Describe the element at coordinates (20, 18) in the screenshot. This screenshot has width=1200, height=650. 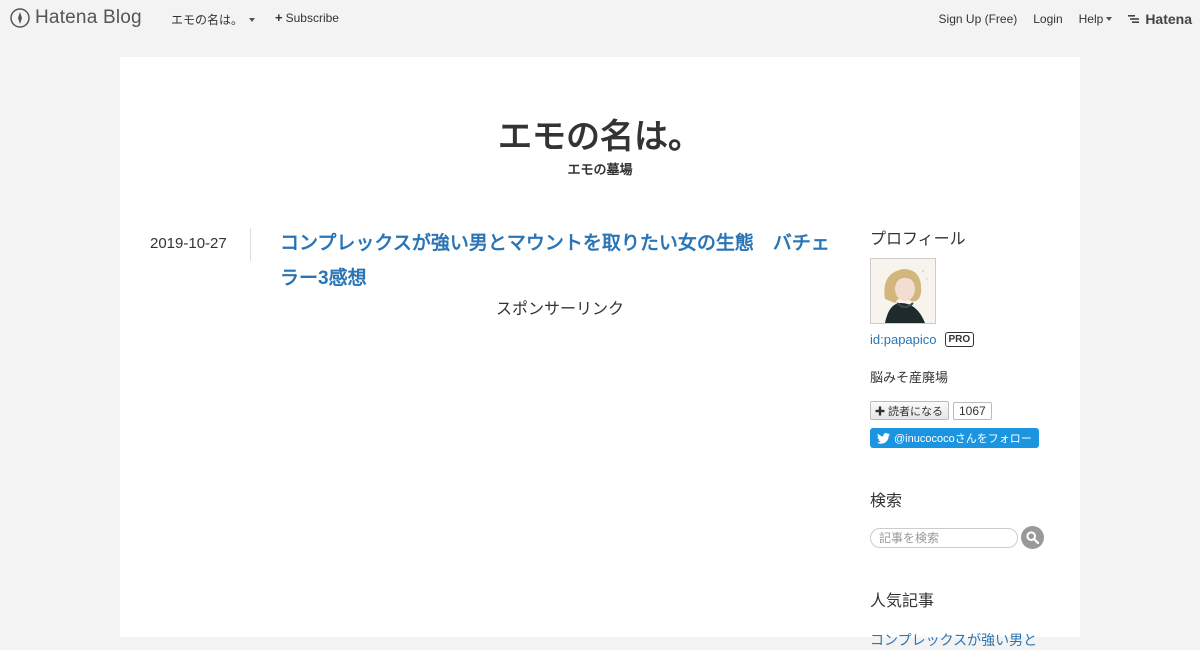
I see `hatena-blog-pen-icon` at that location.